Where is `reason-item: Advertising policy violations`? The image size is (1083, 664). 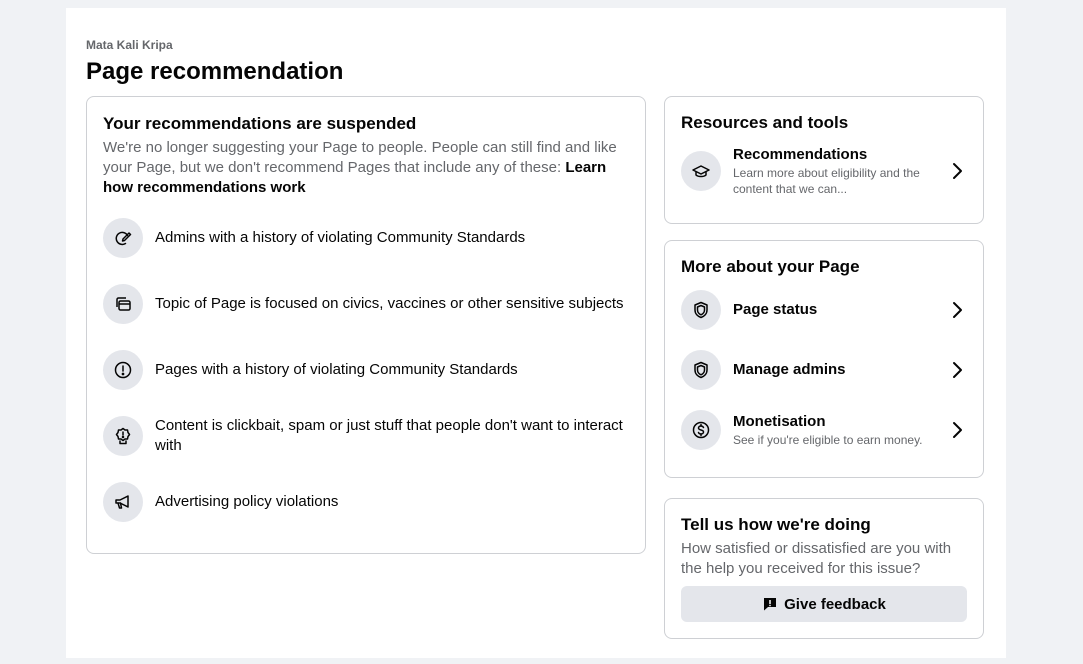 reason-item: Advertising policy violations is located at coordinates (364, 502).